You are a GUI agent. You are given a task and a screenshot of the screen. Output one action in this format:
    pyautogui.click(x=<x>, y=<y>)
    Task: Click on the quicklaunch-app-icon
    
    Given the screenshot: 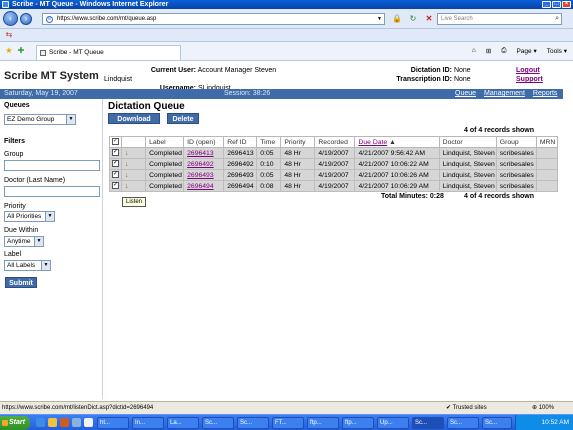 What is the action you would take?
    pyautogui.click(x=64, y=422)
    